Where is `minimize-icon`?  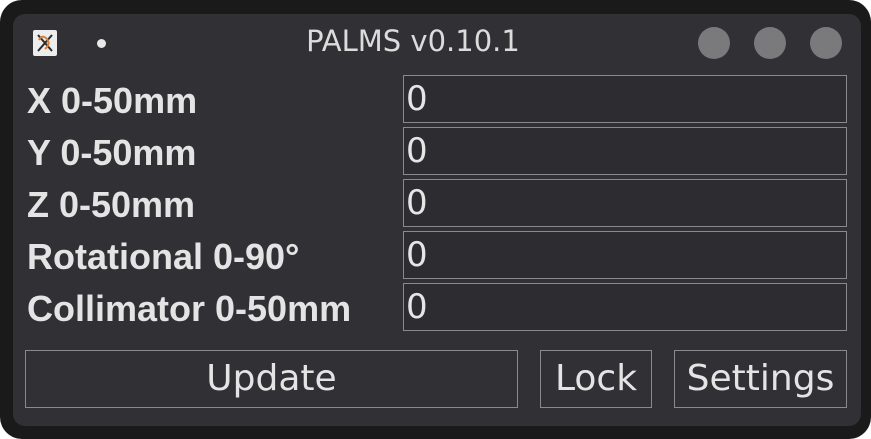
minimize-icon is located at coordinates (714, 43).